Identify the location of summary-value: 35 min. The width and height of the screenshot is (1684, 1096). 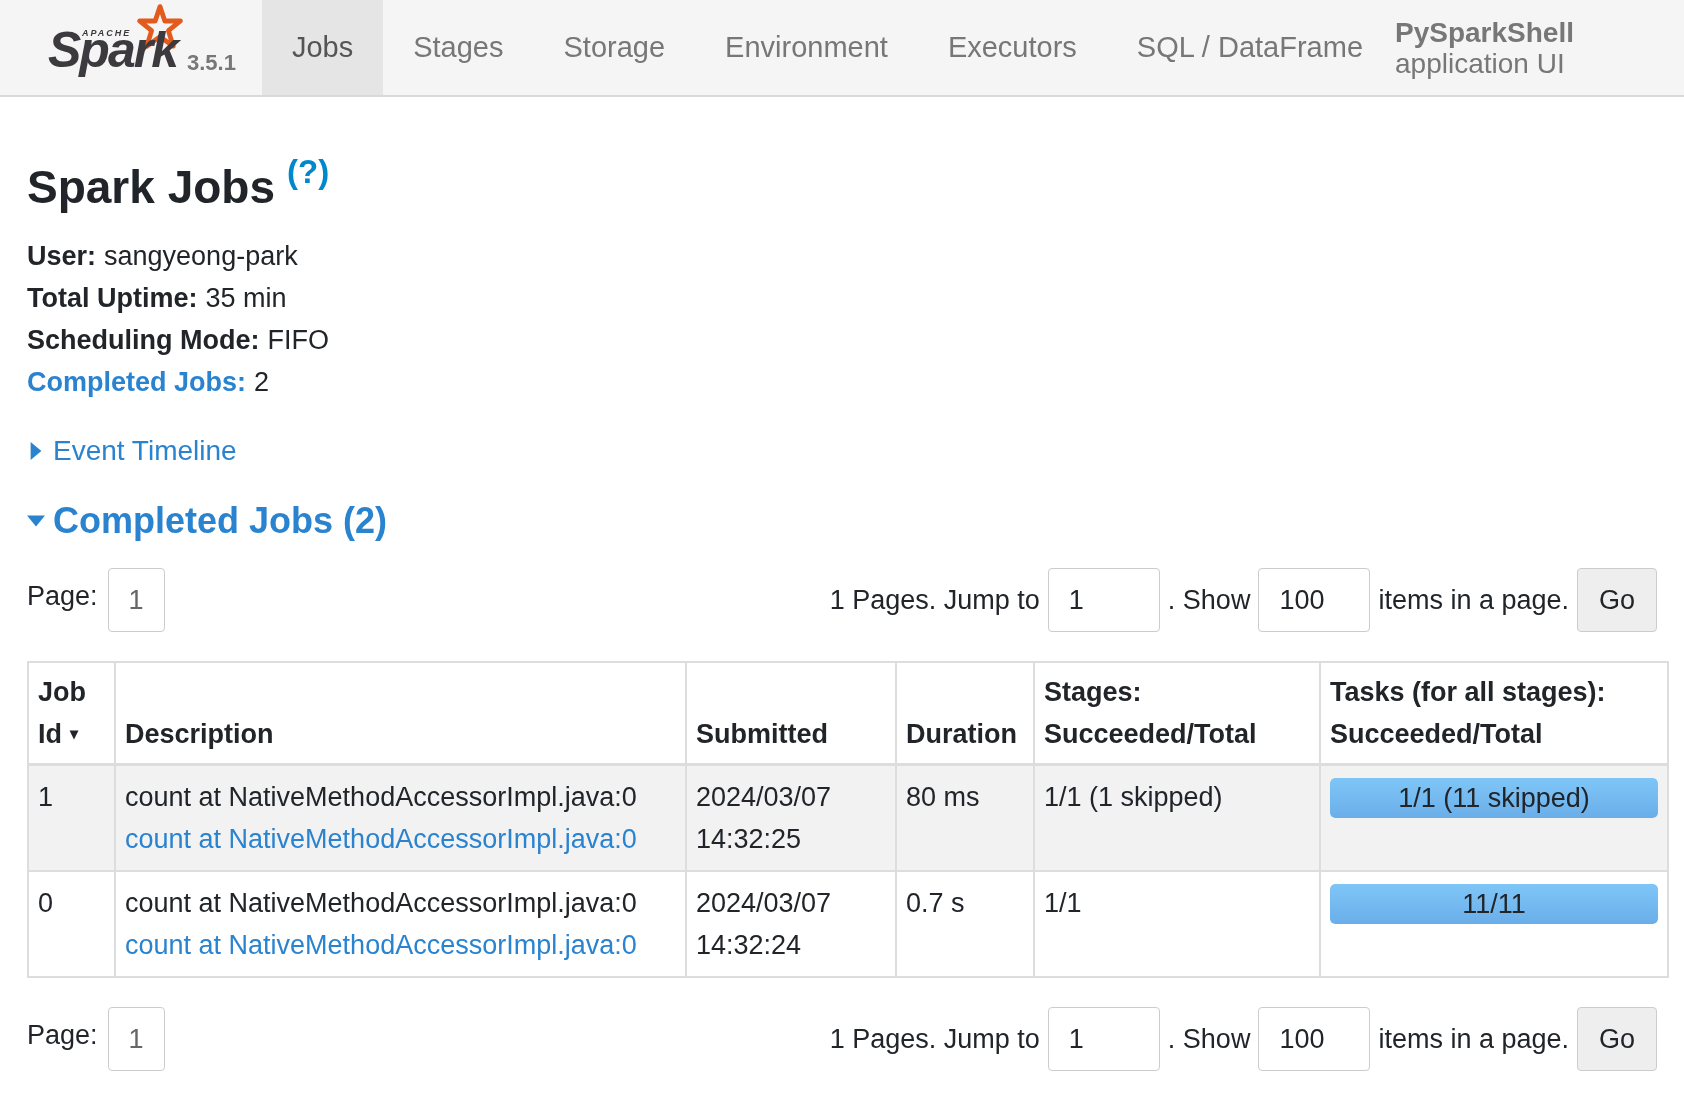
(246, 298).